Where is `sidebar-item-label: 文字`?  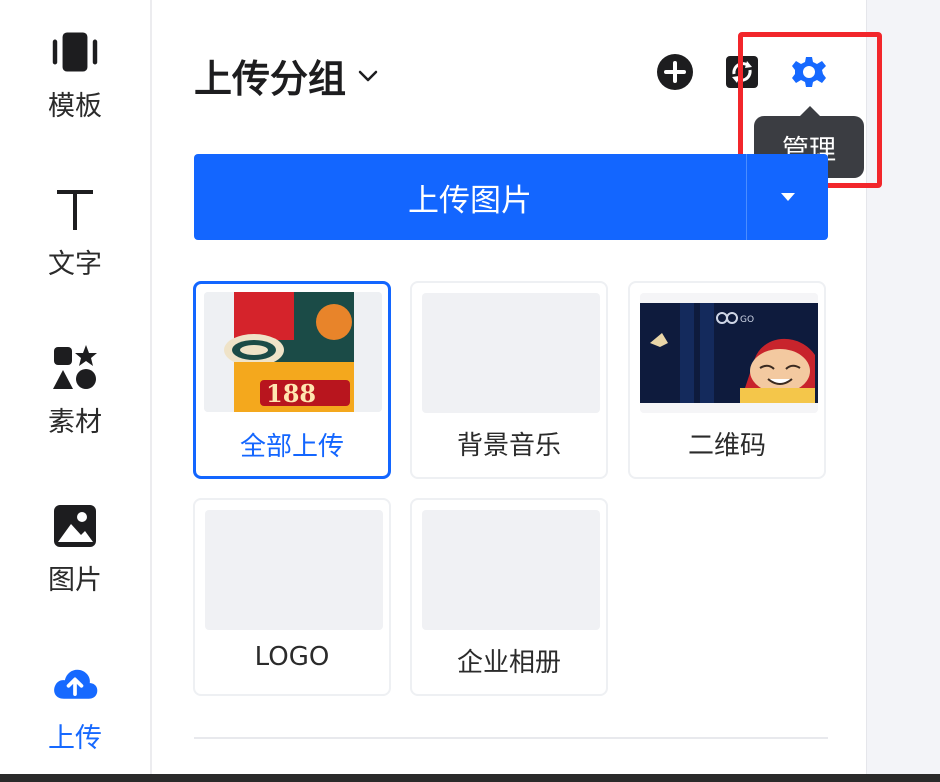
sidebar-item-label: 文字 is located at coordinates (75, 264).